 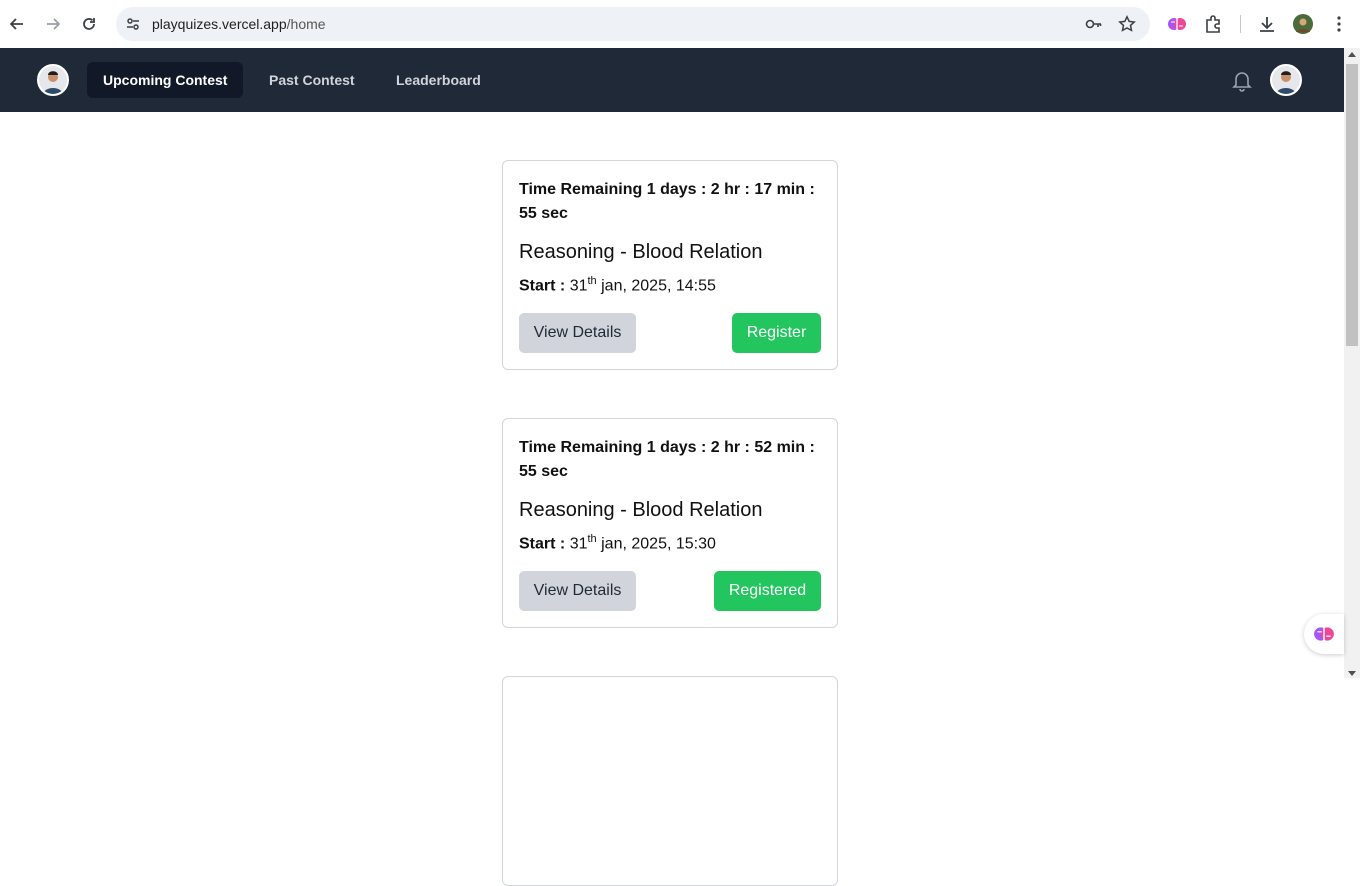 What do you see at coordinates (53, 80) in the screenshot?
I see `logo-avatar` at bounding box center [53, 80].